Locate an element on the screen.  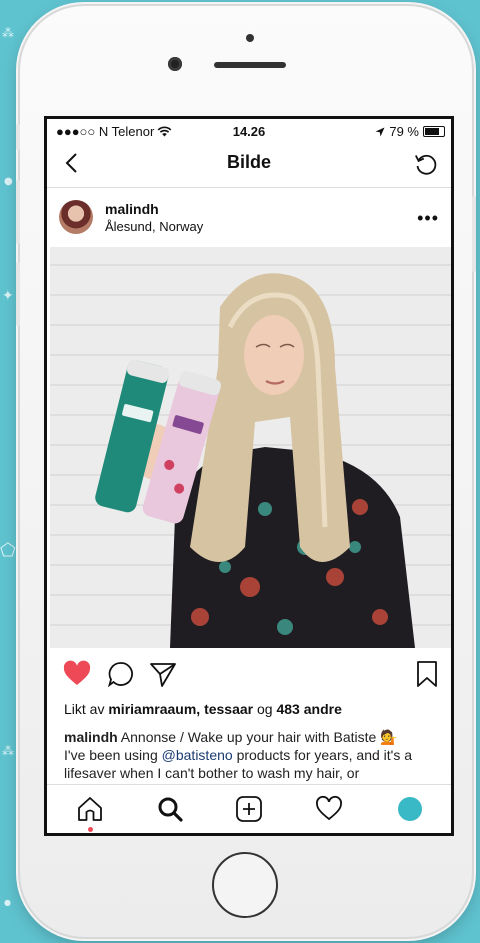
tab-home is located at coordinates (90, 809).